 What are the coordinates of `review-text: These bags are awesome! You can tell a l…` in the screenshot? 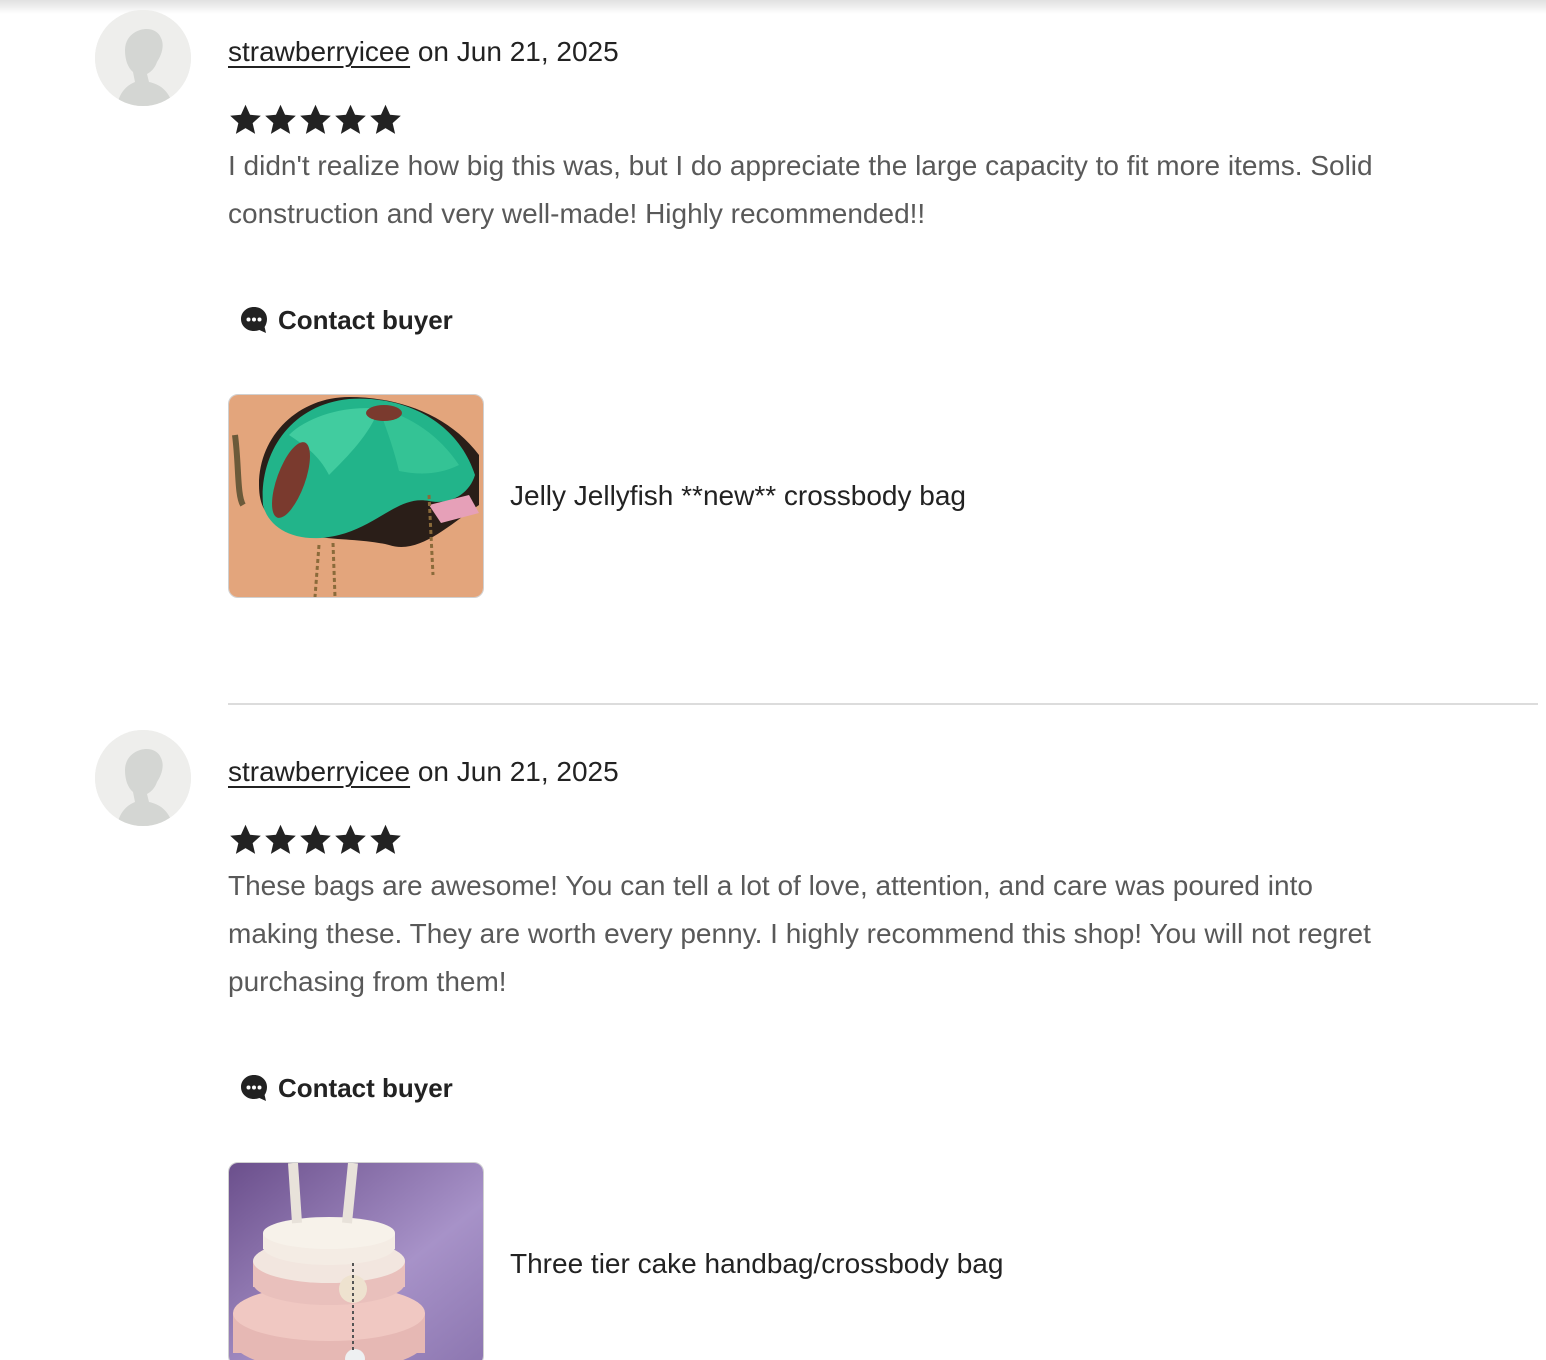 It's located at (799, 933).